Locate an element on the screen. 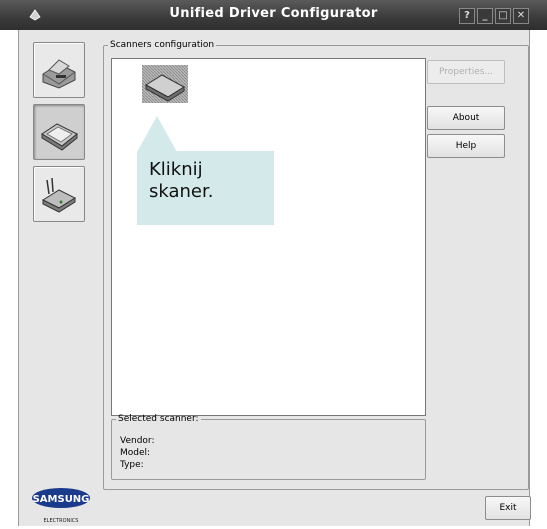  samsung-logo-icon: SAMSUNG ELECTRONICS is located at coordinates (61, 506).